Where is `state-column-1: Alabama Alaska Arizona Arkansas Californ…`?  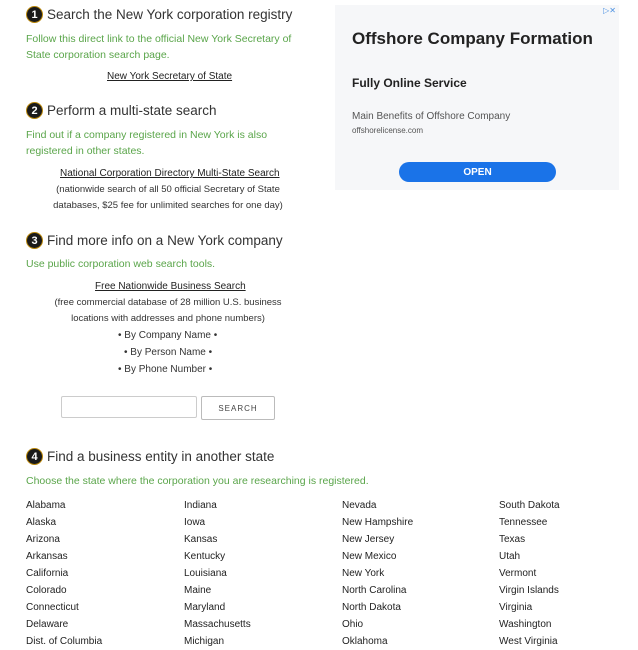
state-column-1: Alabama Alaska Arizona Arkansas Californ… is located at coordinates (64, 573).